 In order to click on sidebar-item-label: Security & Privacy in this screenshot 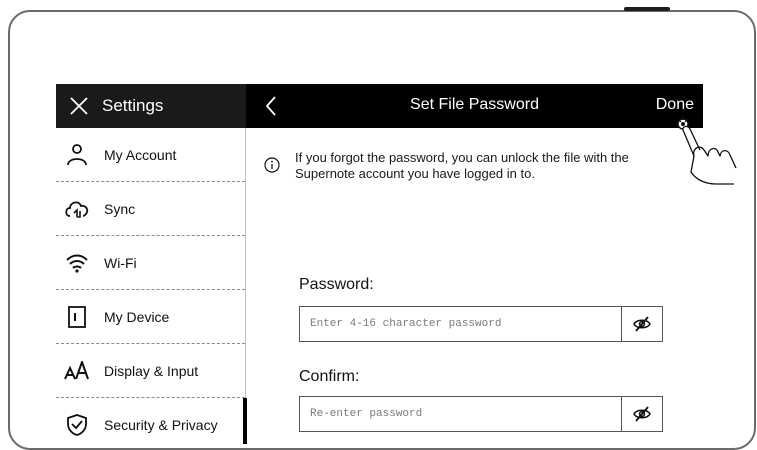, I will do `click(161, 424)`.